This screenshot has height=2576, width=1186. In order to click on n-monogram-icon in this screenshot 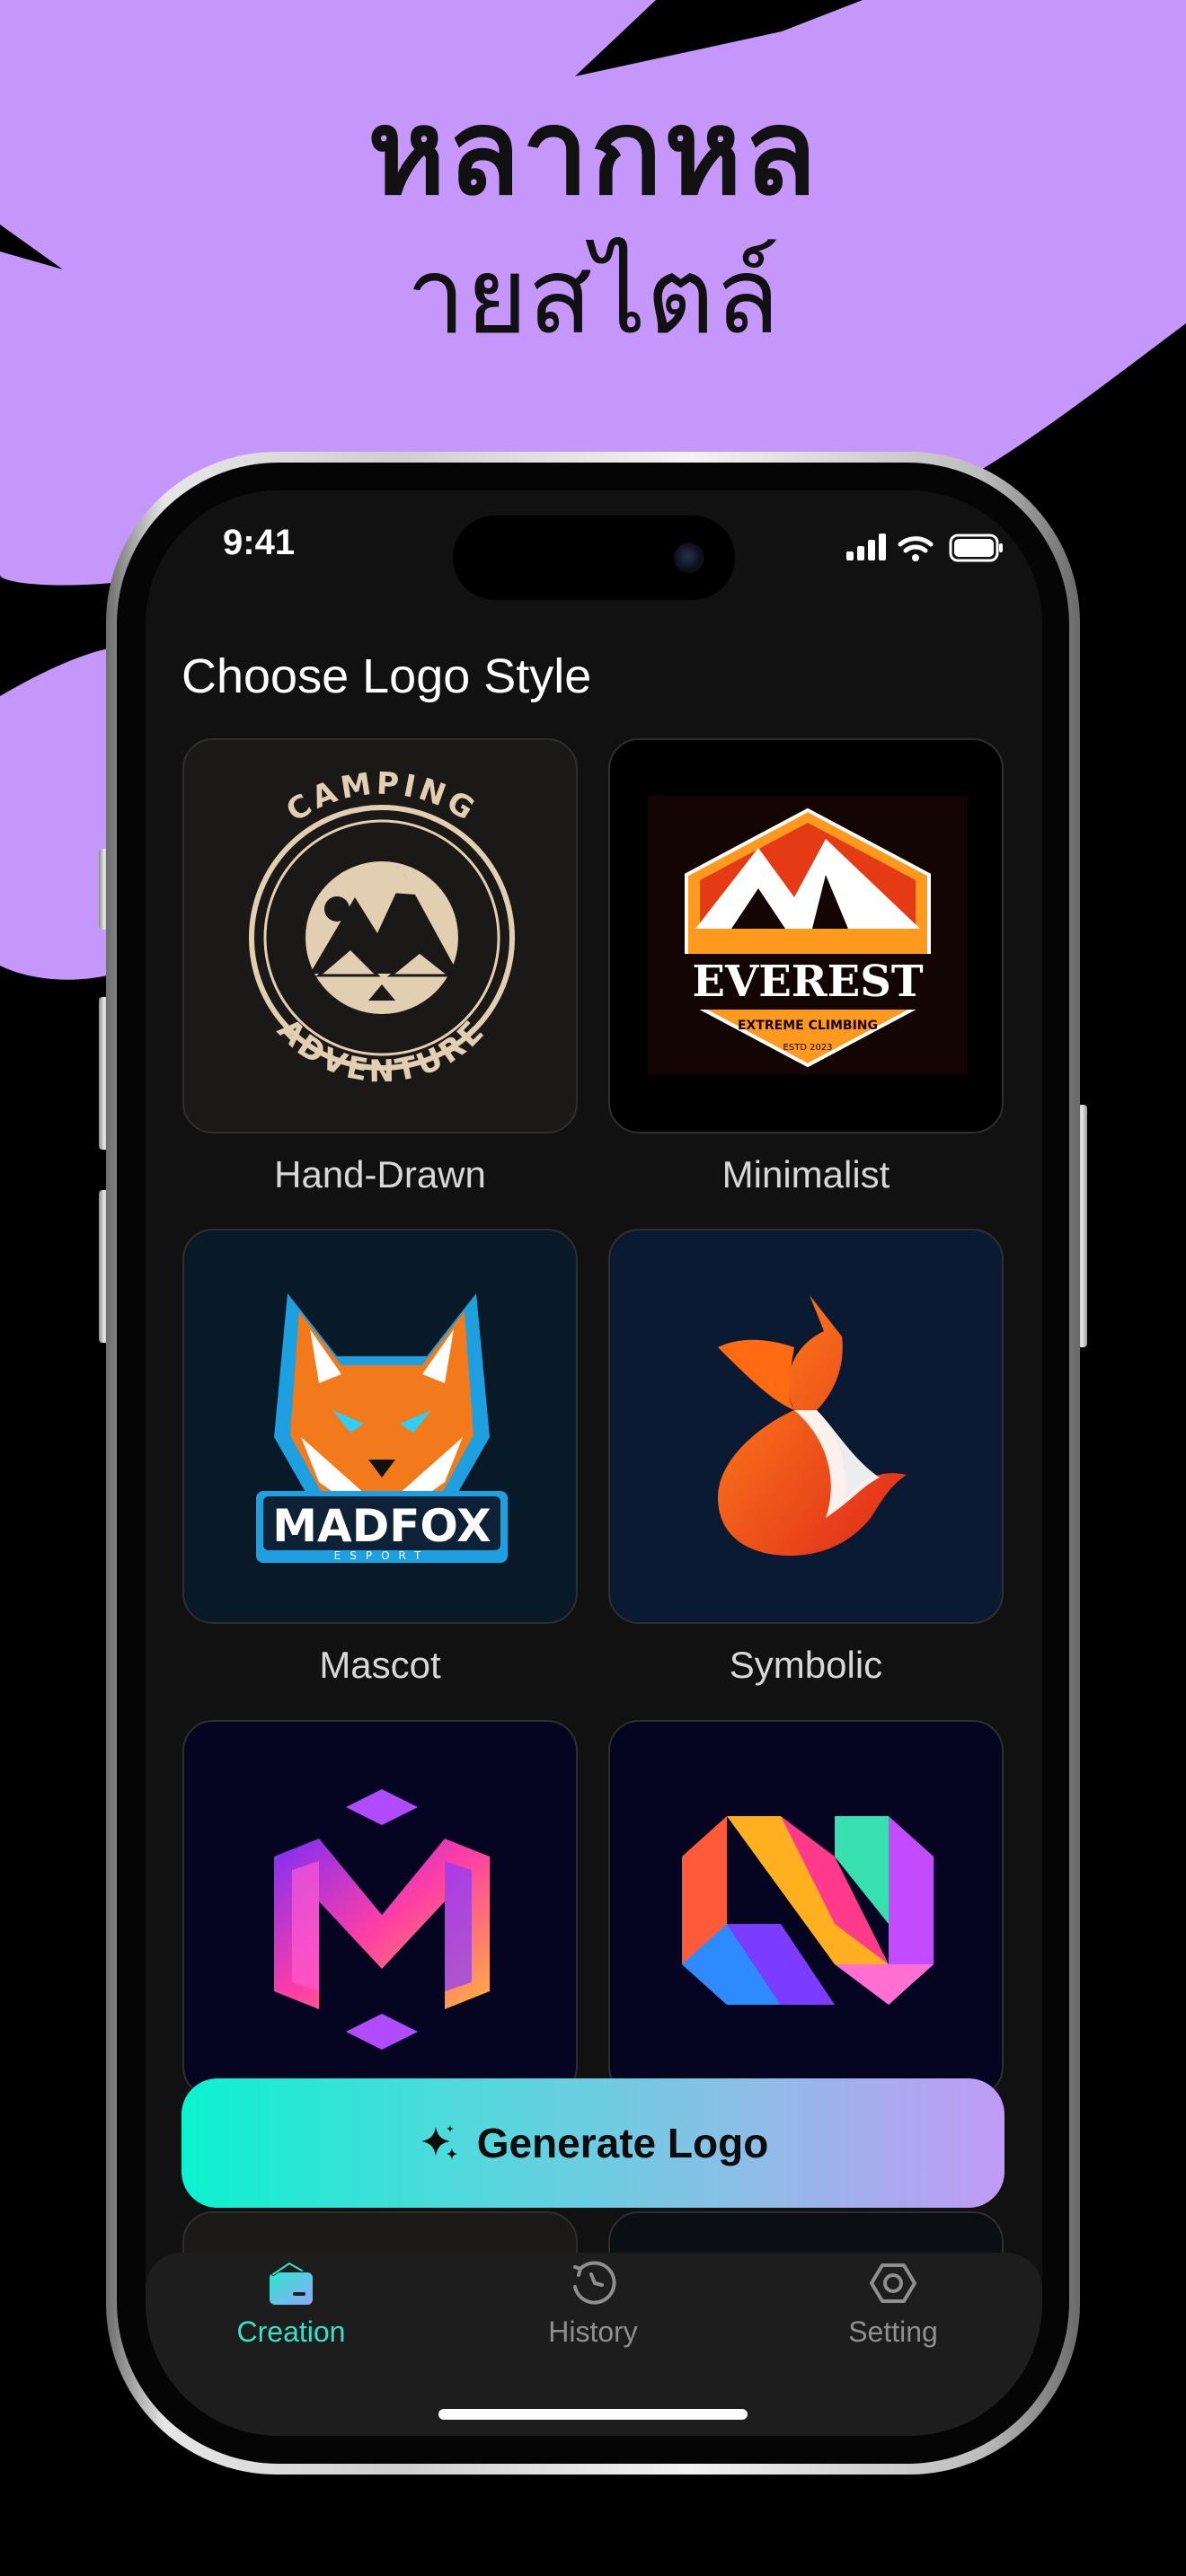, I will do `click(808, 1910)`.